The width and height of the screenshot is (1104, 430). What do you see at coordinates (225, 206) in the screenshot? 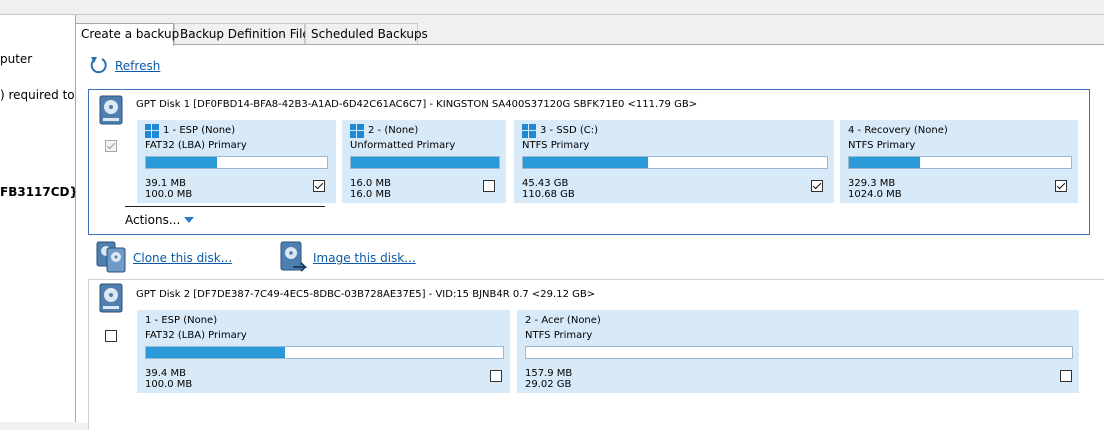
I see `partition-selection-underline` at bounding box center [225, 206].